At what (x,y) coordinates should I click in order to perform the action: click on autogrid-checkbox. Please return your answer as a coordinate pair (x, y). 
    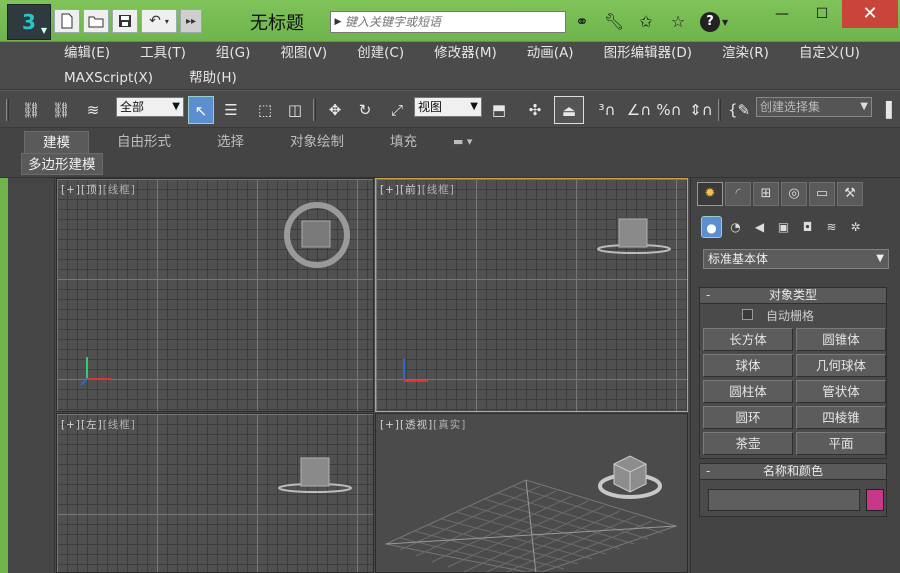
    Looking at the image, I should click on (747, 314).